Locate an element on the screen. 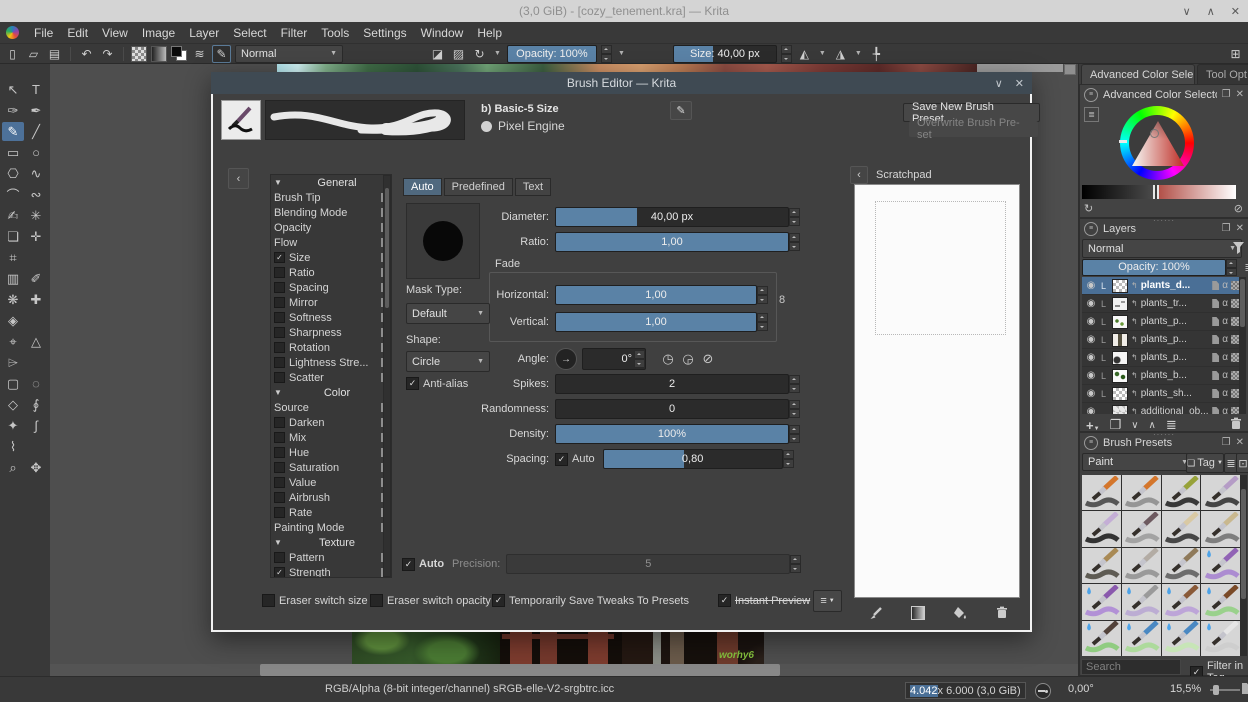  randomness-spinner is located at coordinates (794, 409).